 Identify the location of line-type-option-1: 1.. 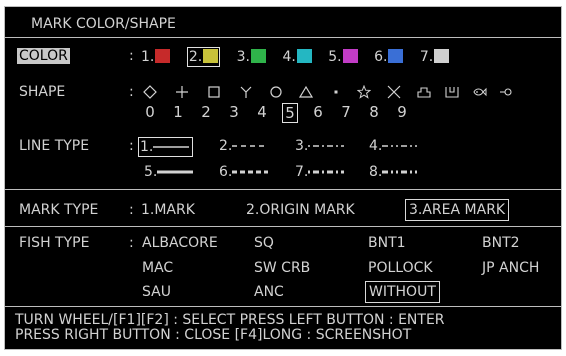
(166, 147).